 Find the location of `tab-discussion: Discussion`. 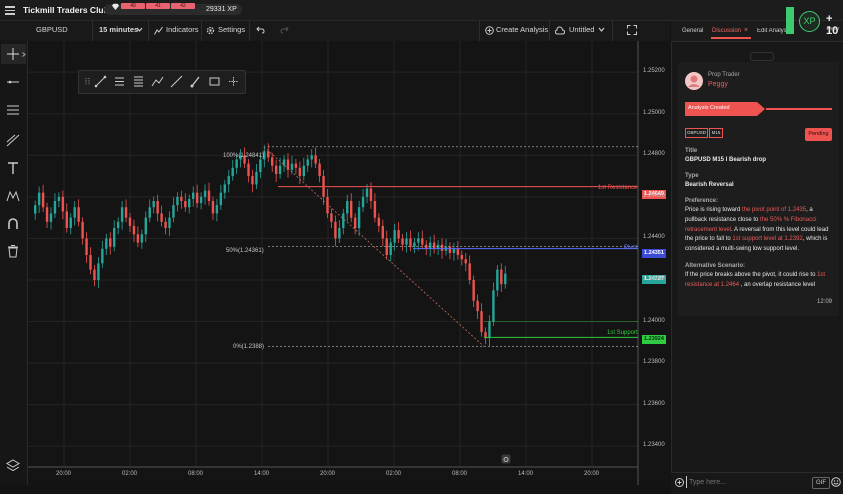

tab-discussion: Discussion is located at coordinates (726, 31).